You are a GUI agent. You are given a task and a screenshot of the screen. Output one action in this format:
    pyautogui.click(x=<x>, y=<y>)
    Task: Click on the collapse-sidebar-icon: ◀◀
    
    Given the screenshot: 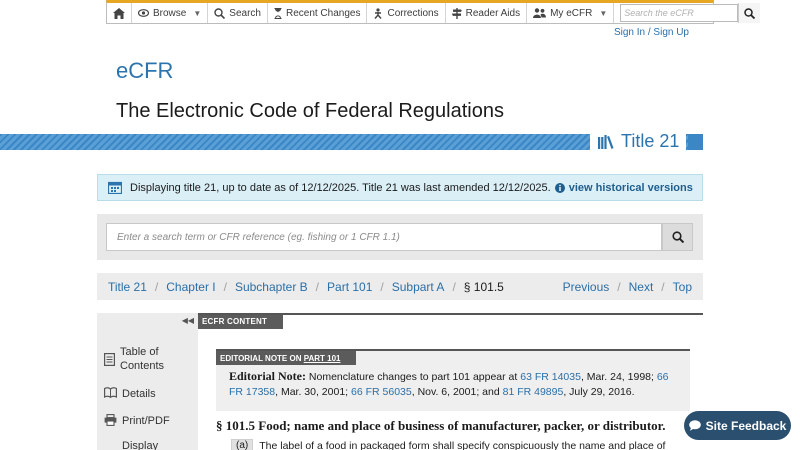 What is the action you would take?
    pyautogui.click(x=188, y=320)
    